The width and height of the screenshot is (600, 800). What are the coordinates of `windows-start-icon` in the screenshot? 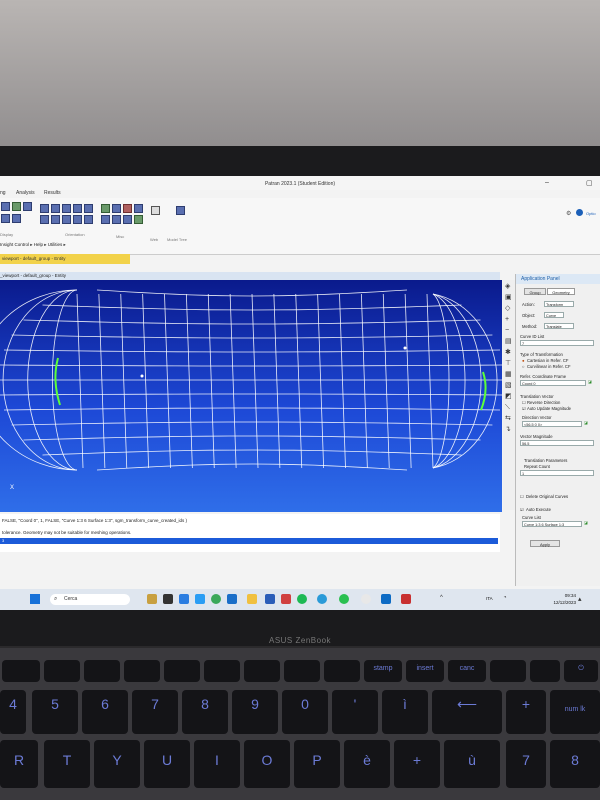 It's located at (35, 599).